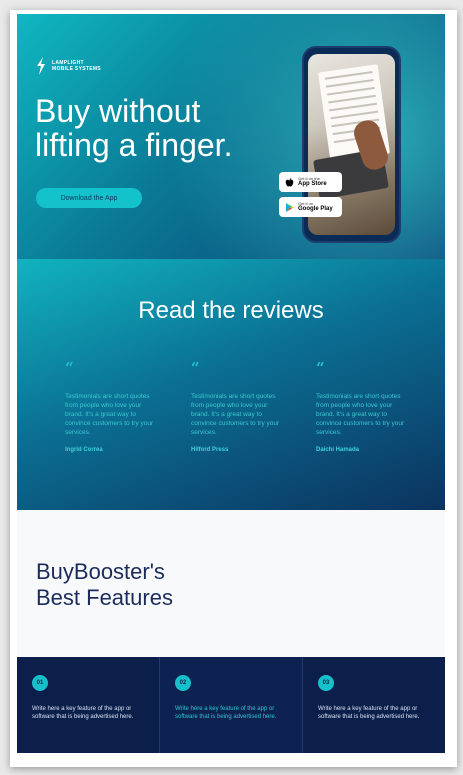 Image resolution: width=463 pixels, height=775 pixels. What do you see at coordinates (89, 198) in the screenshot?
I see `download-app-button: Download the App` at bounding box center [89, 198].